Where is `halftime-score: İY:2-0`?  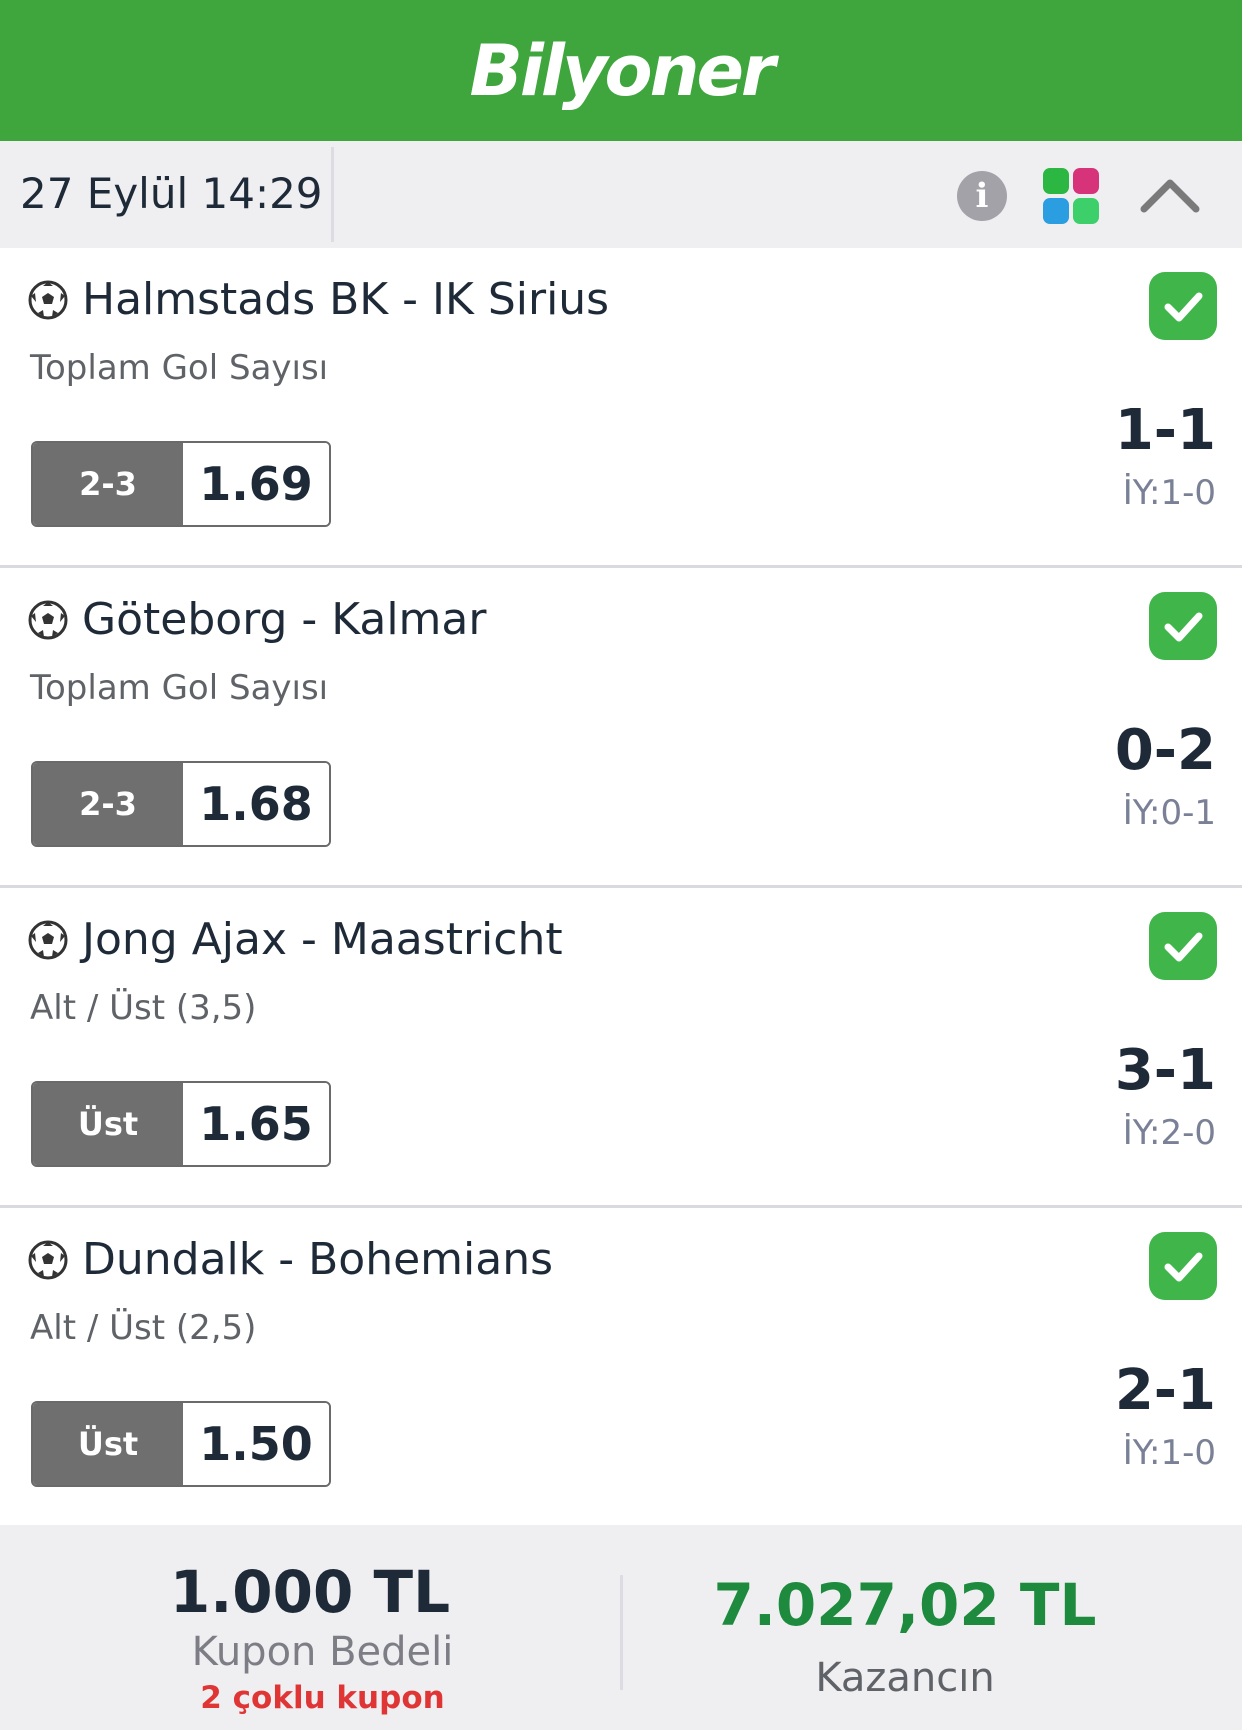
halftime-score: İY:2-0 is located at coordinates (1169, 1133).